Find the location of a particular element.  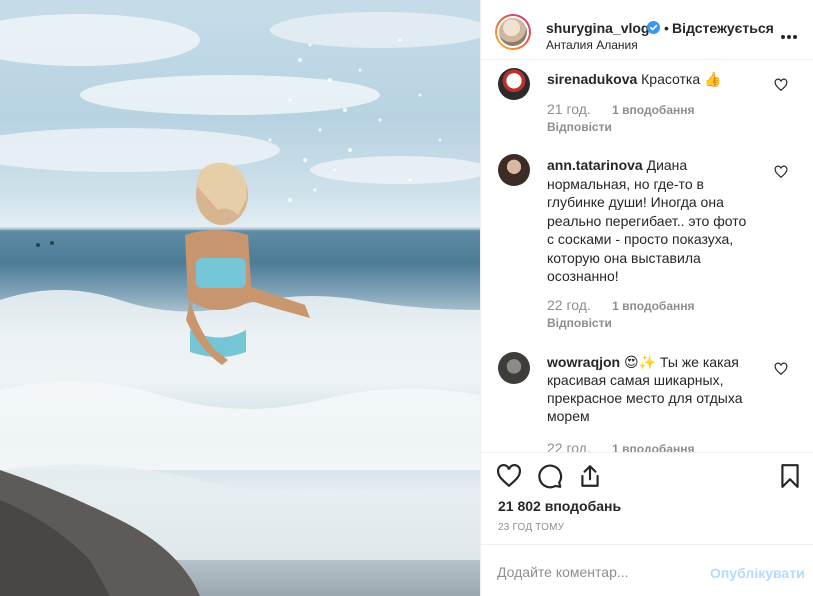

add-comment-bar: Опублікувати is located at coordinates (647, 570).